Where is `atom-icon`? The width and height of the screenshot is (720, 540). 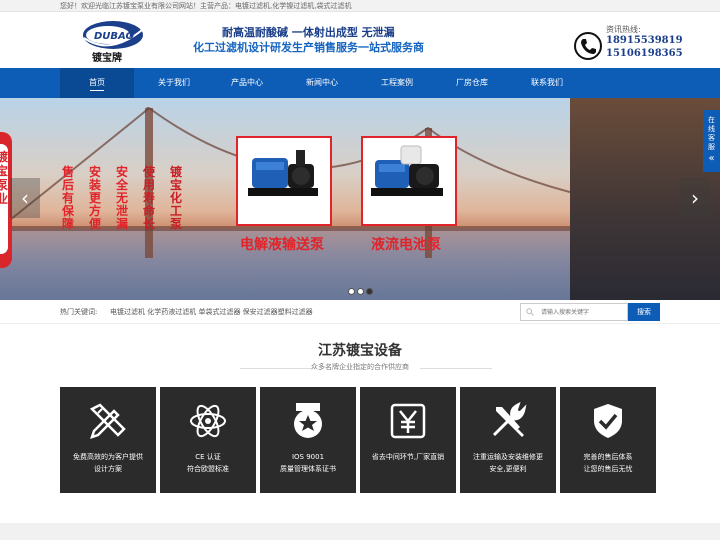 atom-icon is located at coordinates (208, 421).